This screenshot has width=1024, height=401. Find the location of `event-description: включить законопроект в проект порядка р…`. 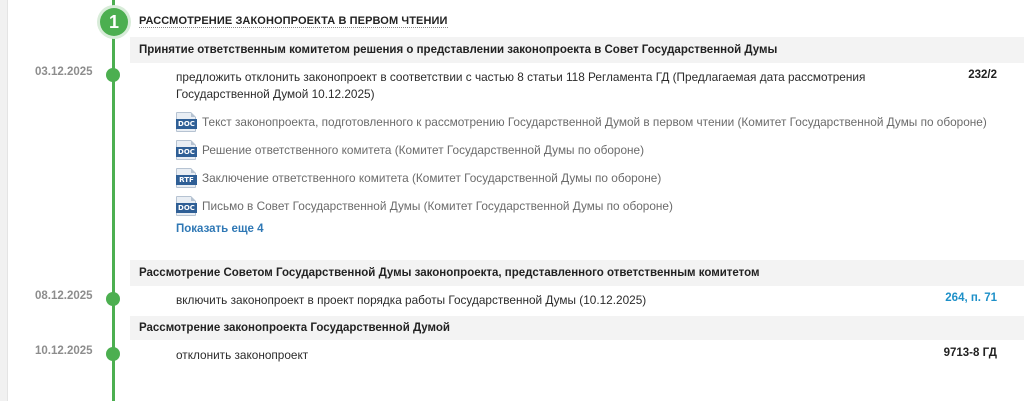

event-description: включить законопроект в проект порядка р… is located at coordinates (411, 300).